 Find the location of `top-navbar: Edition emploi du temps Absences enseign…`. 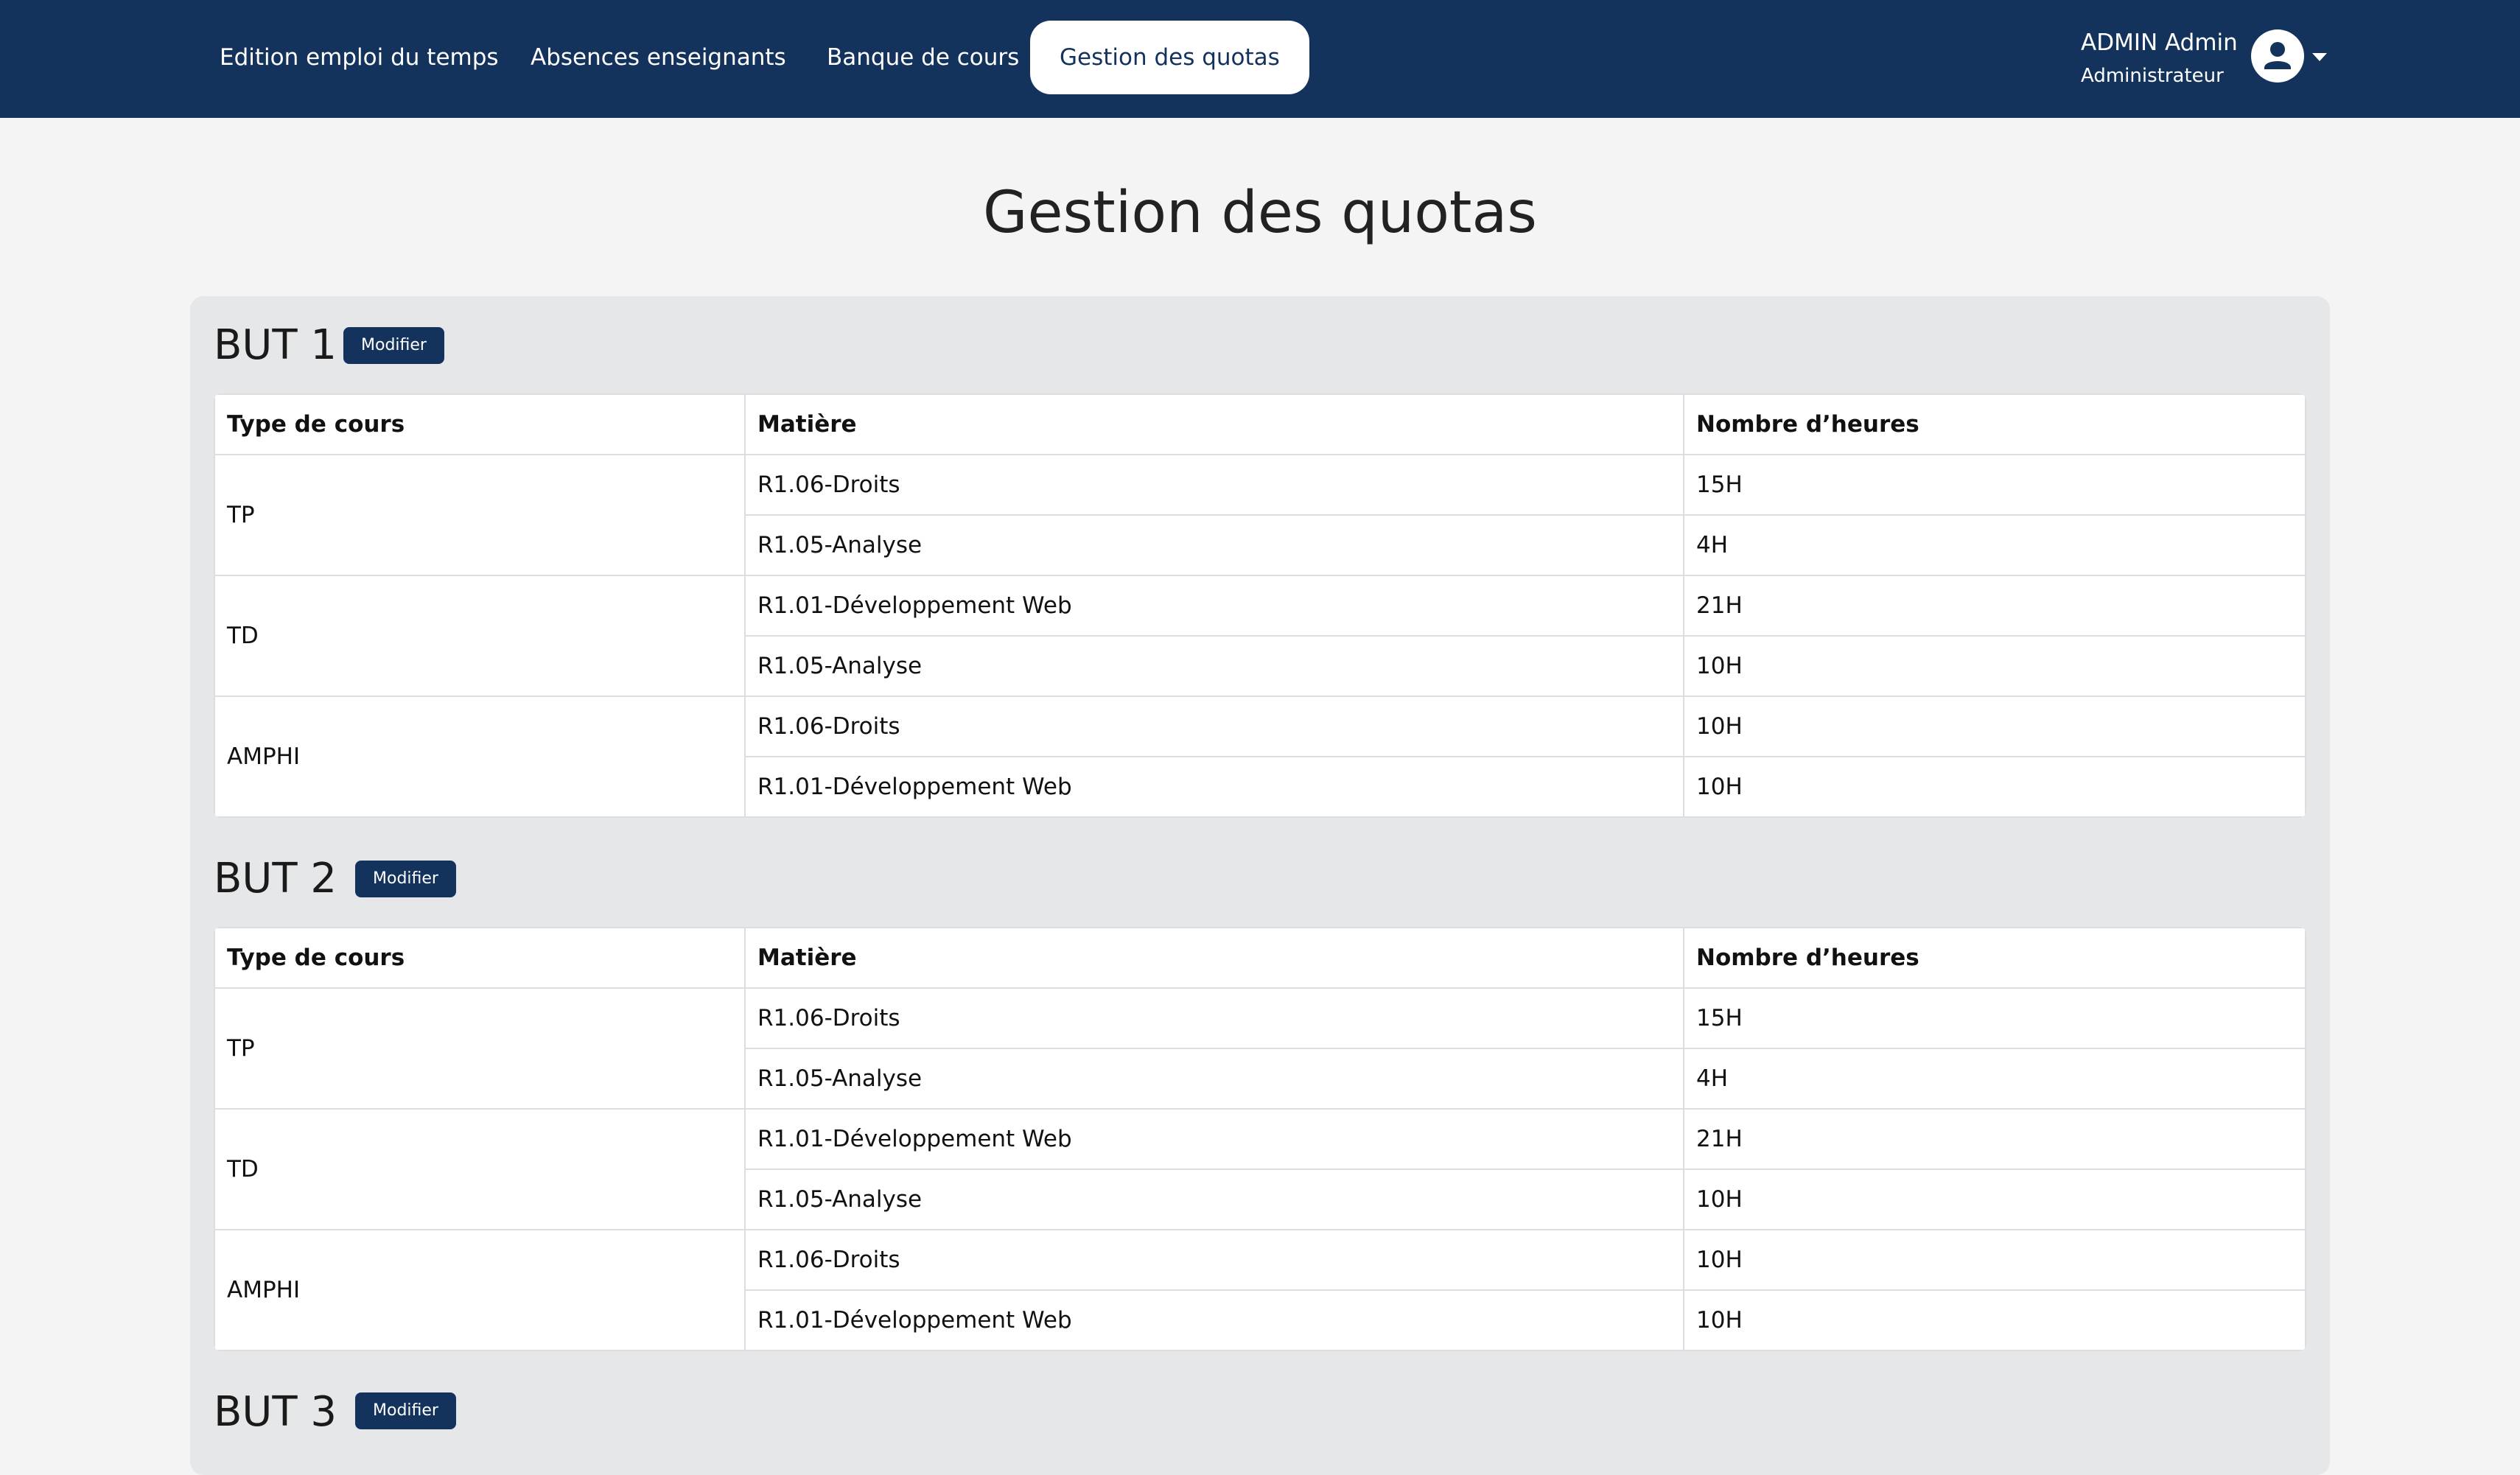

top-navbar: Edition emploi du temps Absences enseign… is located at coordinates (1260, 59).